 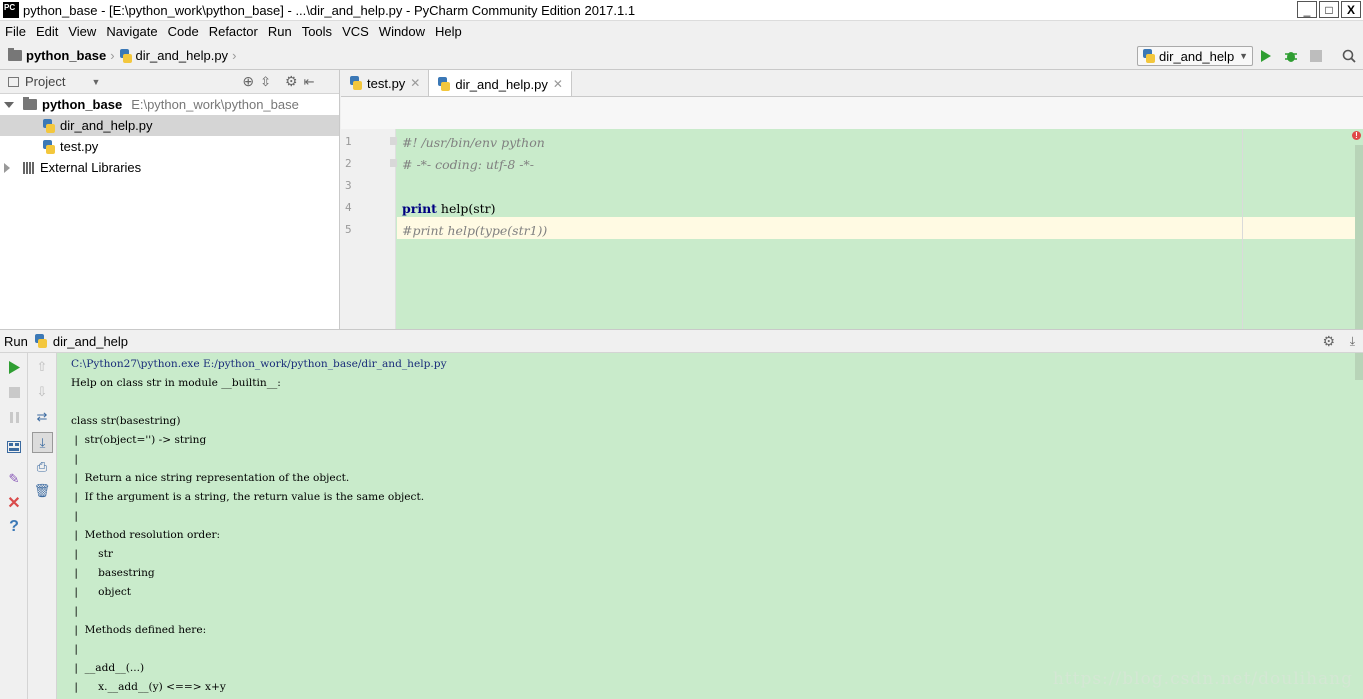 What do you see at coordinates (82, 104) in the screenshot?
I see `tree-root-name: python_base` at bounding box center [82, 104].